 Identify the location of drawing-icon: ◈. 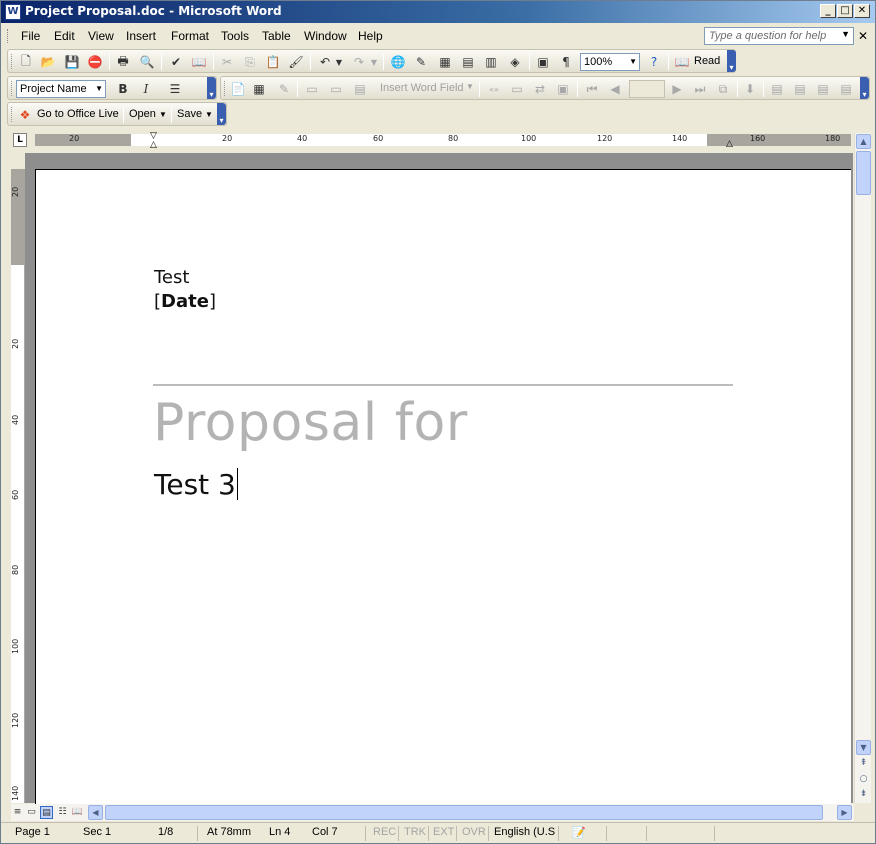
(515, 62).